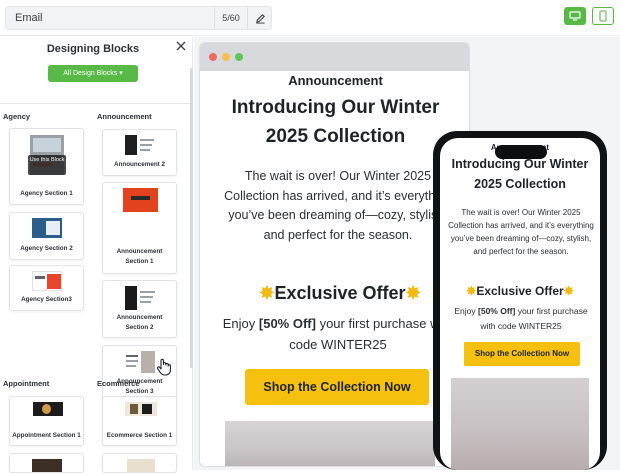 The width and height of the screenshot is (620, 473). What do you see at coordinates (138, 18) in the screenshot?
I see `email-name-field: Email 5/60` at bounding box center [138, 18].